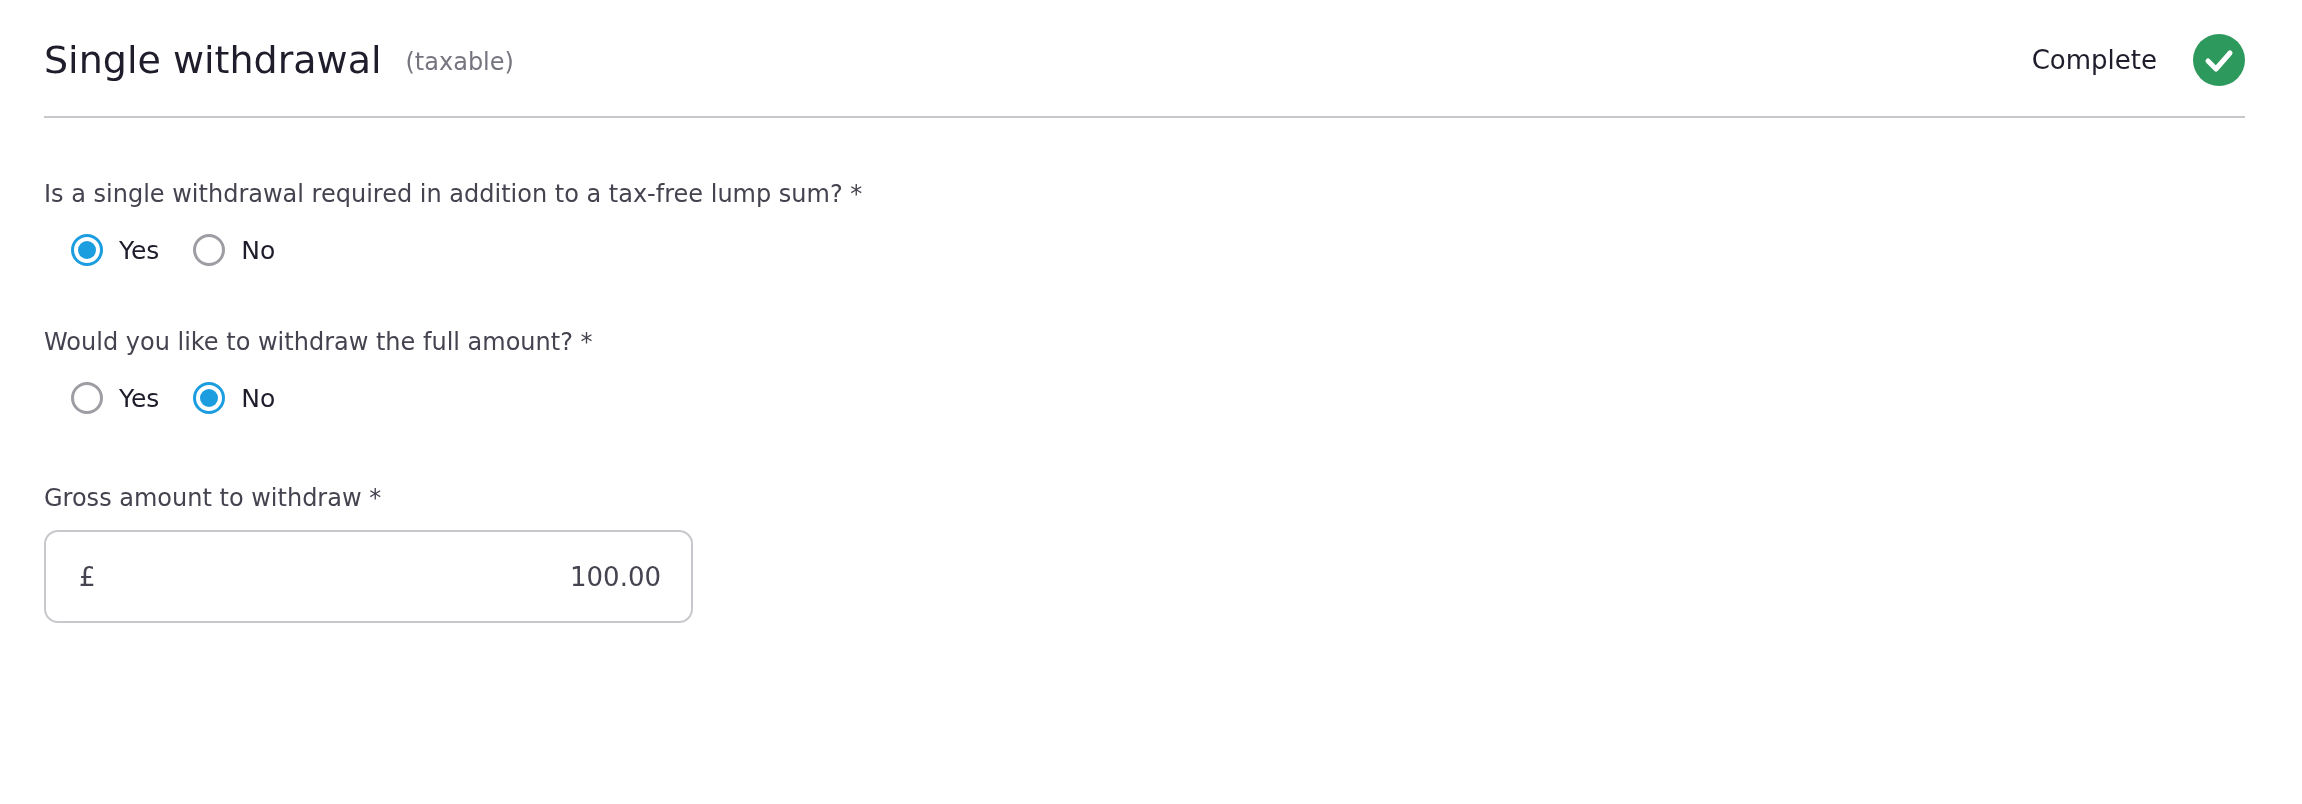 The height and width of the screenshot is (804, 2302). Describe the element at coordinates (459, 62) in the screenshot. I see `section-subtitle: (taxable)` at that location.